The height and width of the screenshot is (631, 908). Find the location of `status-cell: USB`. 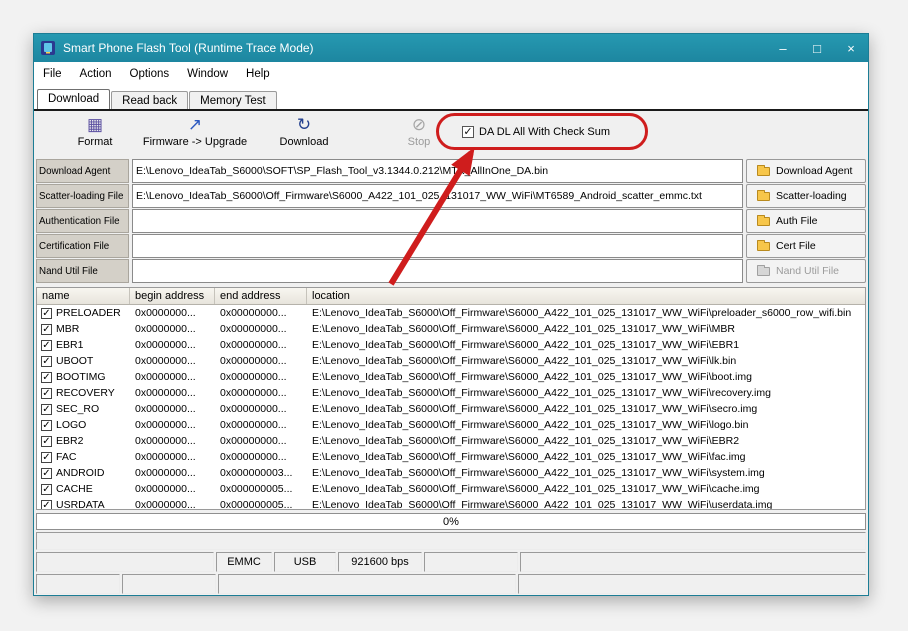

status-cell: USB is located at coordinates (305, 562).